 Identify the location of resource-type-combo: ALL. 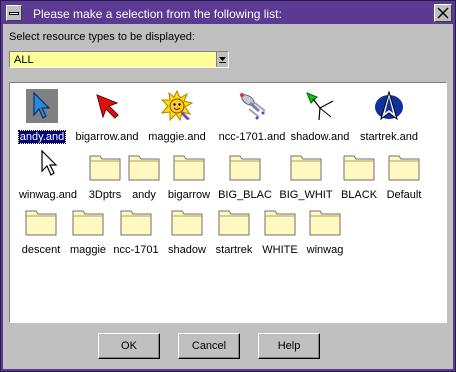
(119, 59).